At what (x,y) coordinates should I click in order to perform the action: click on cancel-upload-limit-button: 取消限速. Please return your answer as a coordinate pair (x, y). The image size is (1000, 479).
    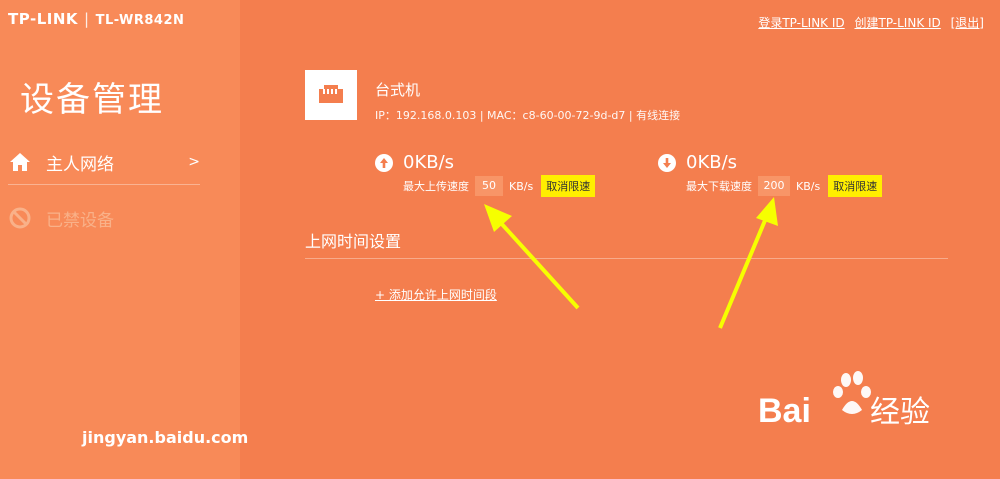
    Looking at the image, I should click on (568, 186).